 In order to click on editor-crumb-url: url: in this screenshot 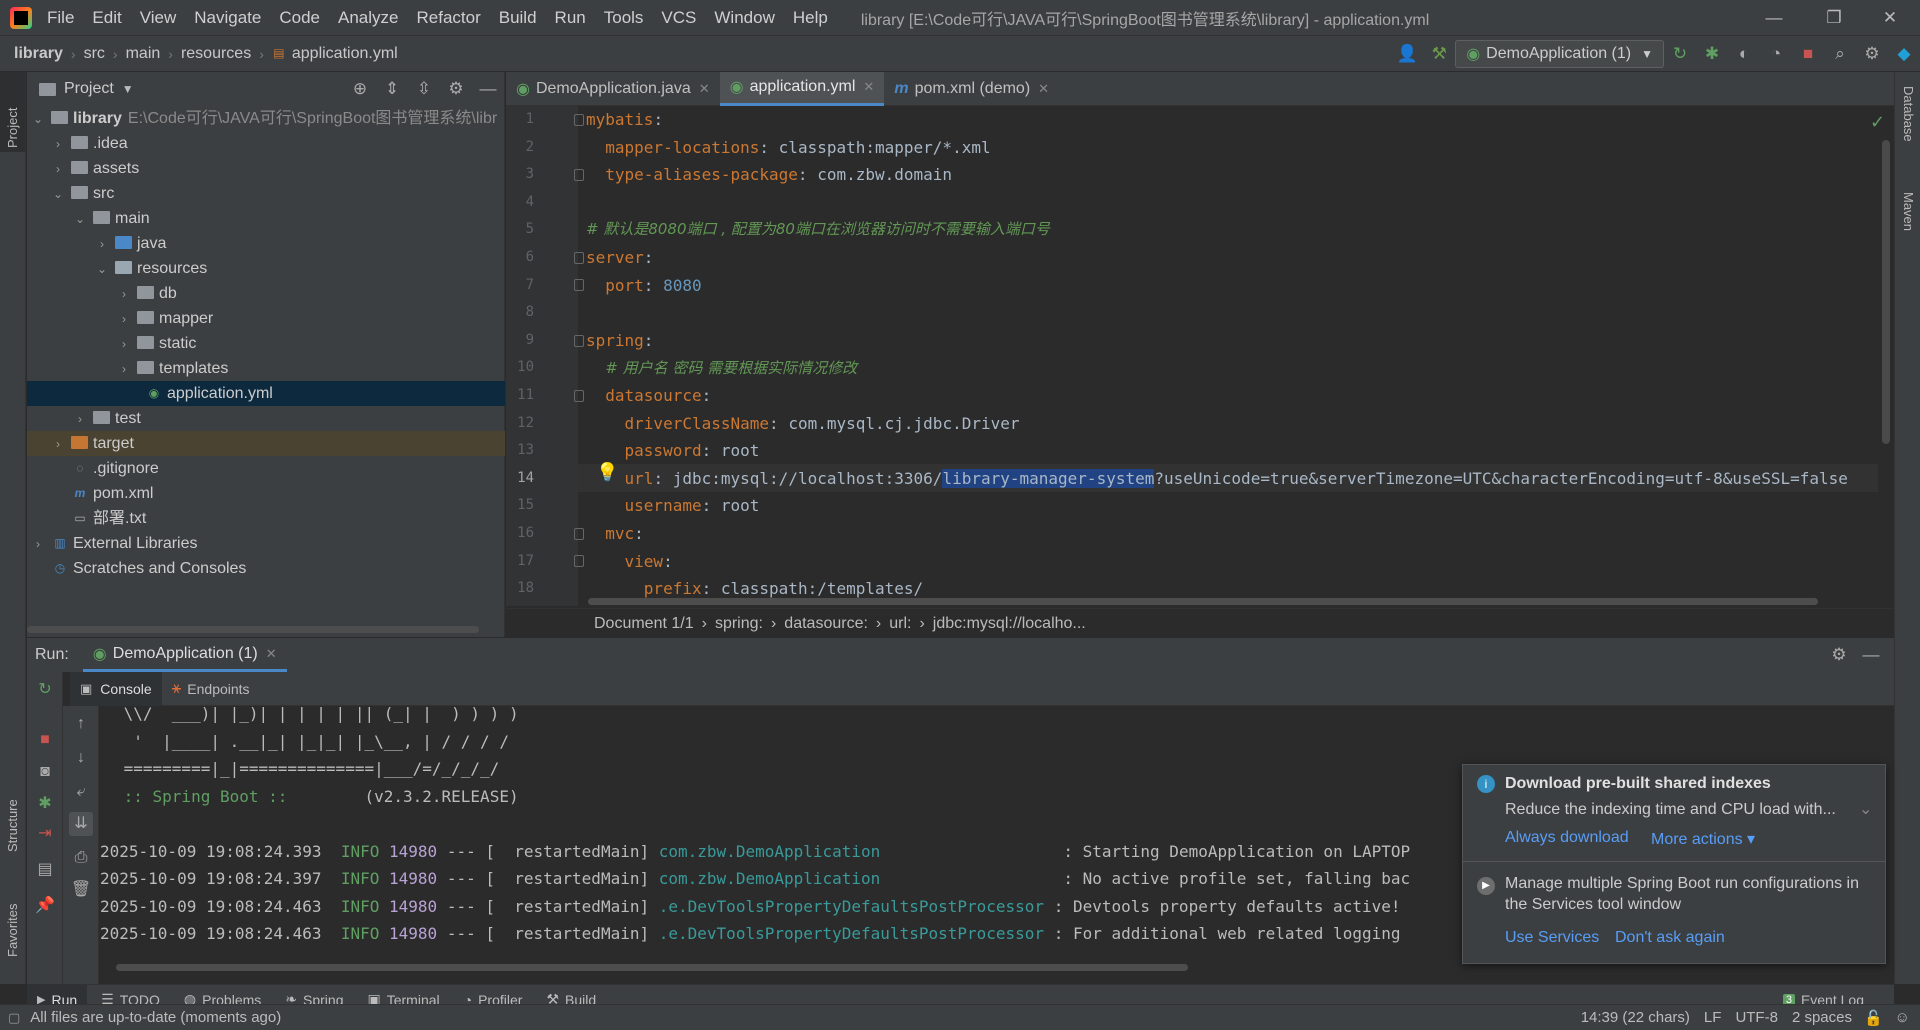, I will do `click(900, 624)`.